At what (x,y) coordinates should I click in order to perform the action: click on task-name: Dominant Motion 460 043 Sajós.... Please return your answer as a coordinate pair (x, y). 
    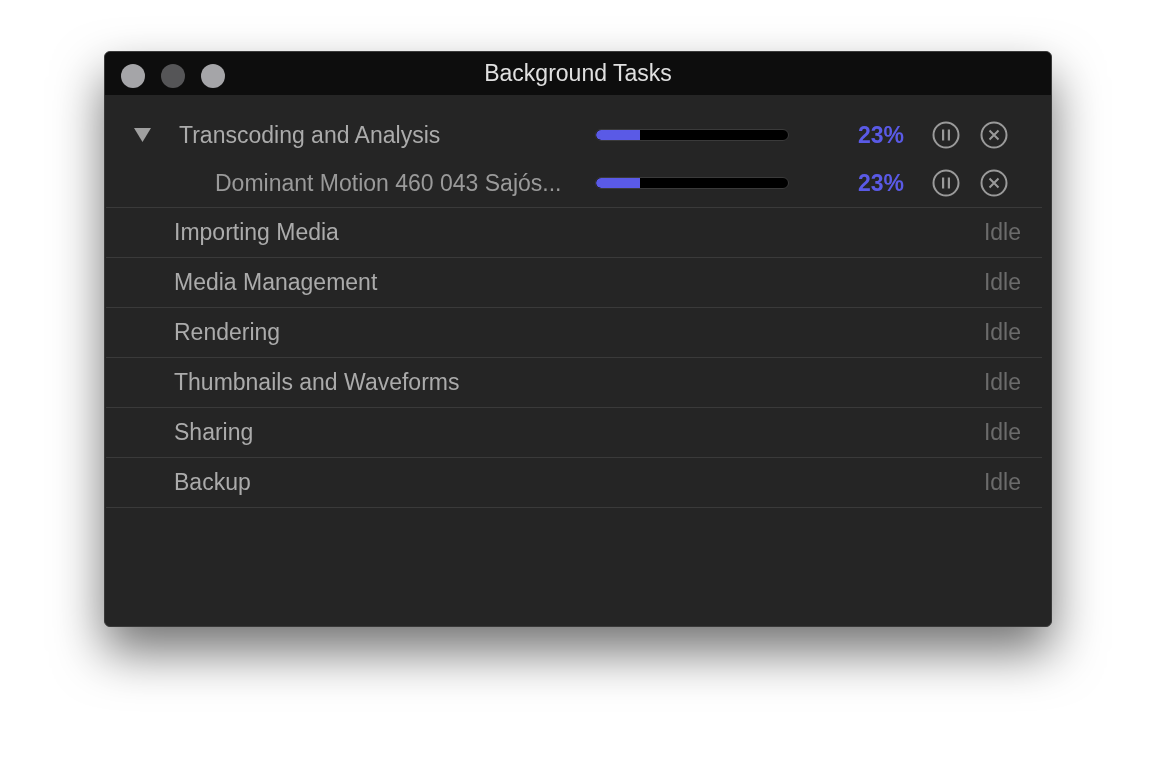
    Looking at the image, I should click on (389, 183).